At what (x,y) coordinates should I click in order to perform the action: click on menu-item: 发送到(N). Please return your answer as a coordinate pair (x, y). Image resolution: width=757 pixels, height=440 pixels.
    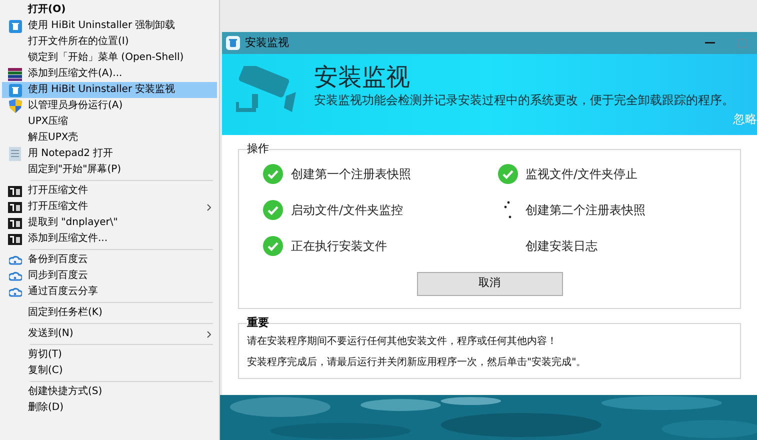
    Looking at the image, I should click on (109, 334).